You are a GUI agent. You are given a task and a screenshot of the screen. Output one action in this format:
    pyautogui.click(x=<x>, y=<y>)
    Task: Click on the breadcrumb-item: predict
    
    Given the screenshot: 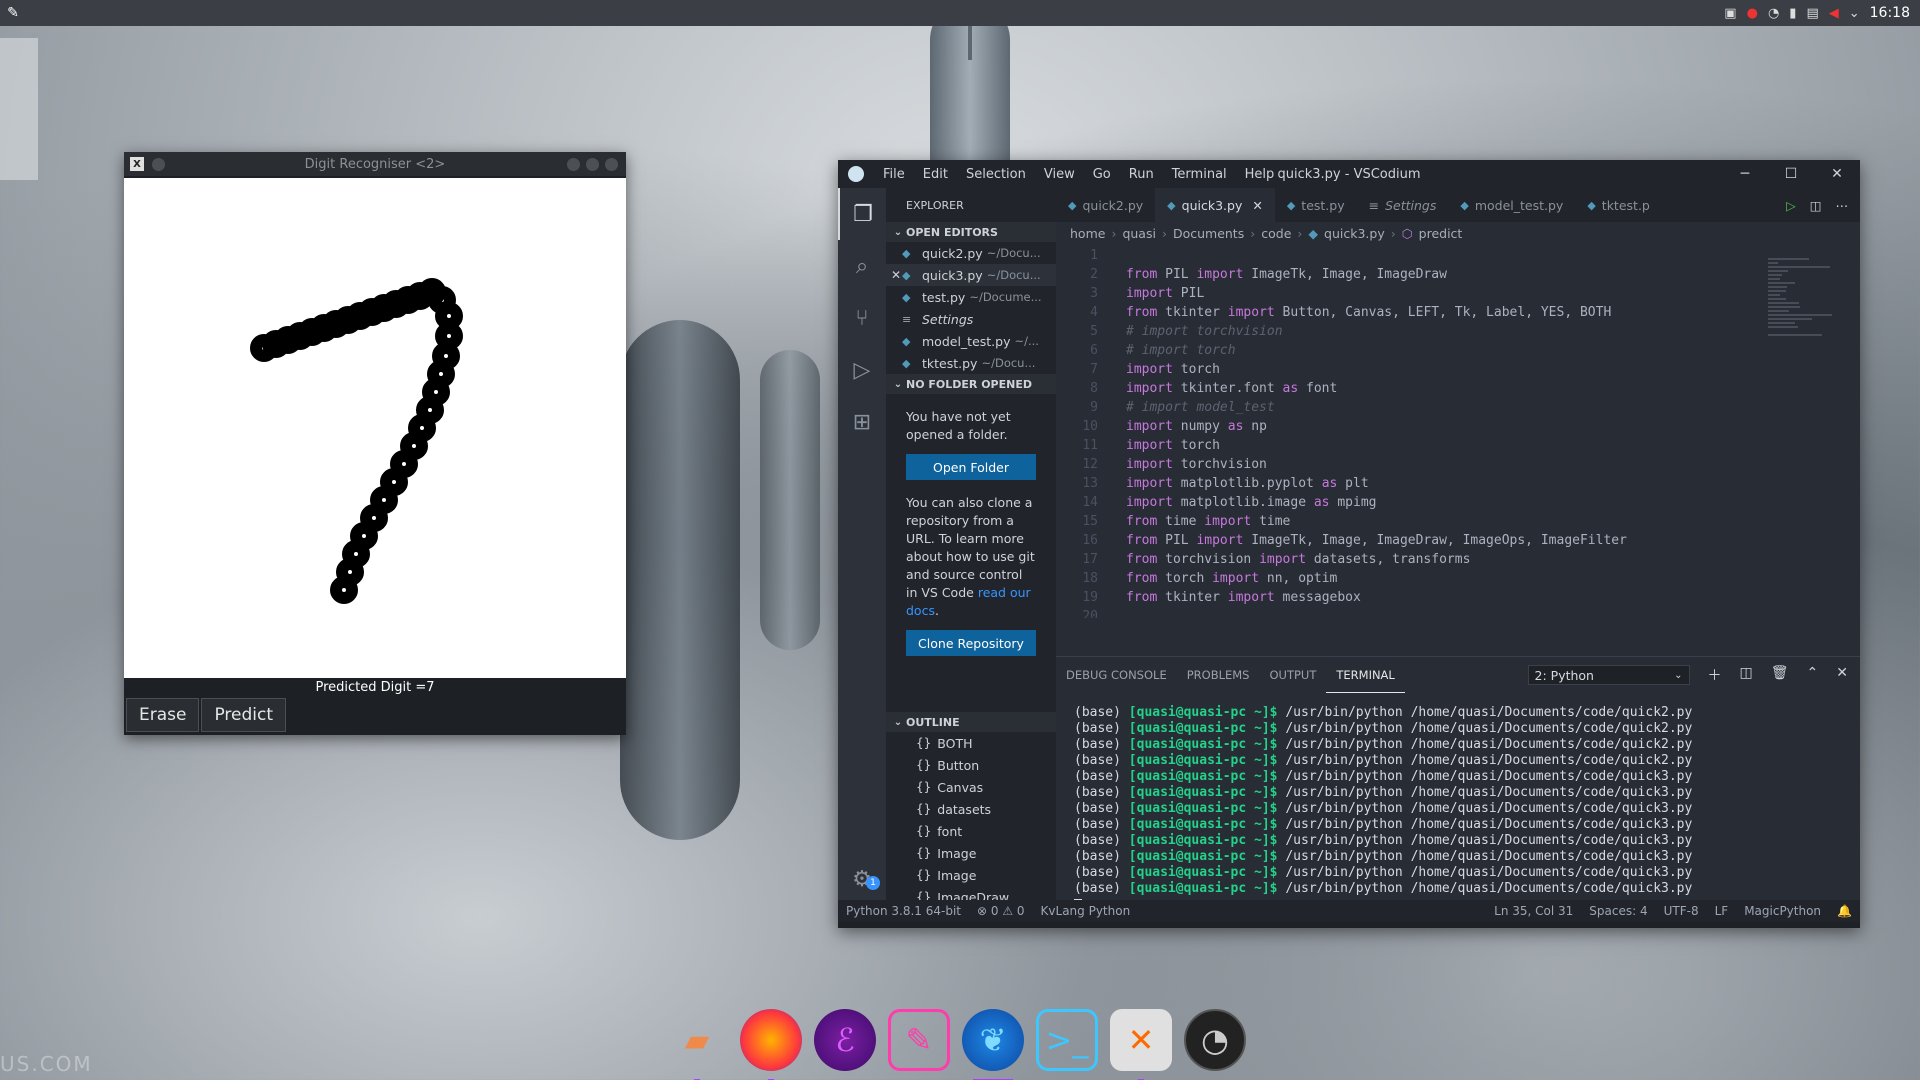 What is the action you would take?
    pyautogui.click(x=1441, y=233)
    